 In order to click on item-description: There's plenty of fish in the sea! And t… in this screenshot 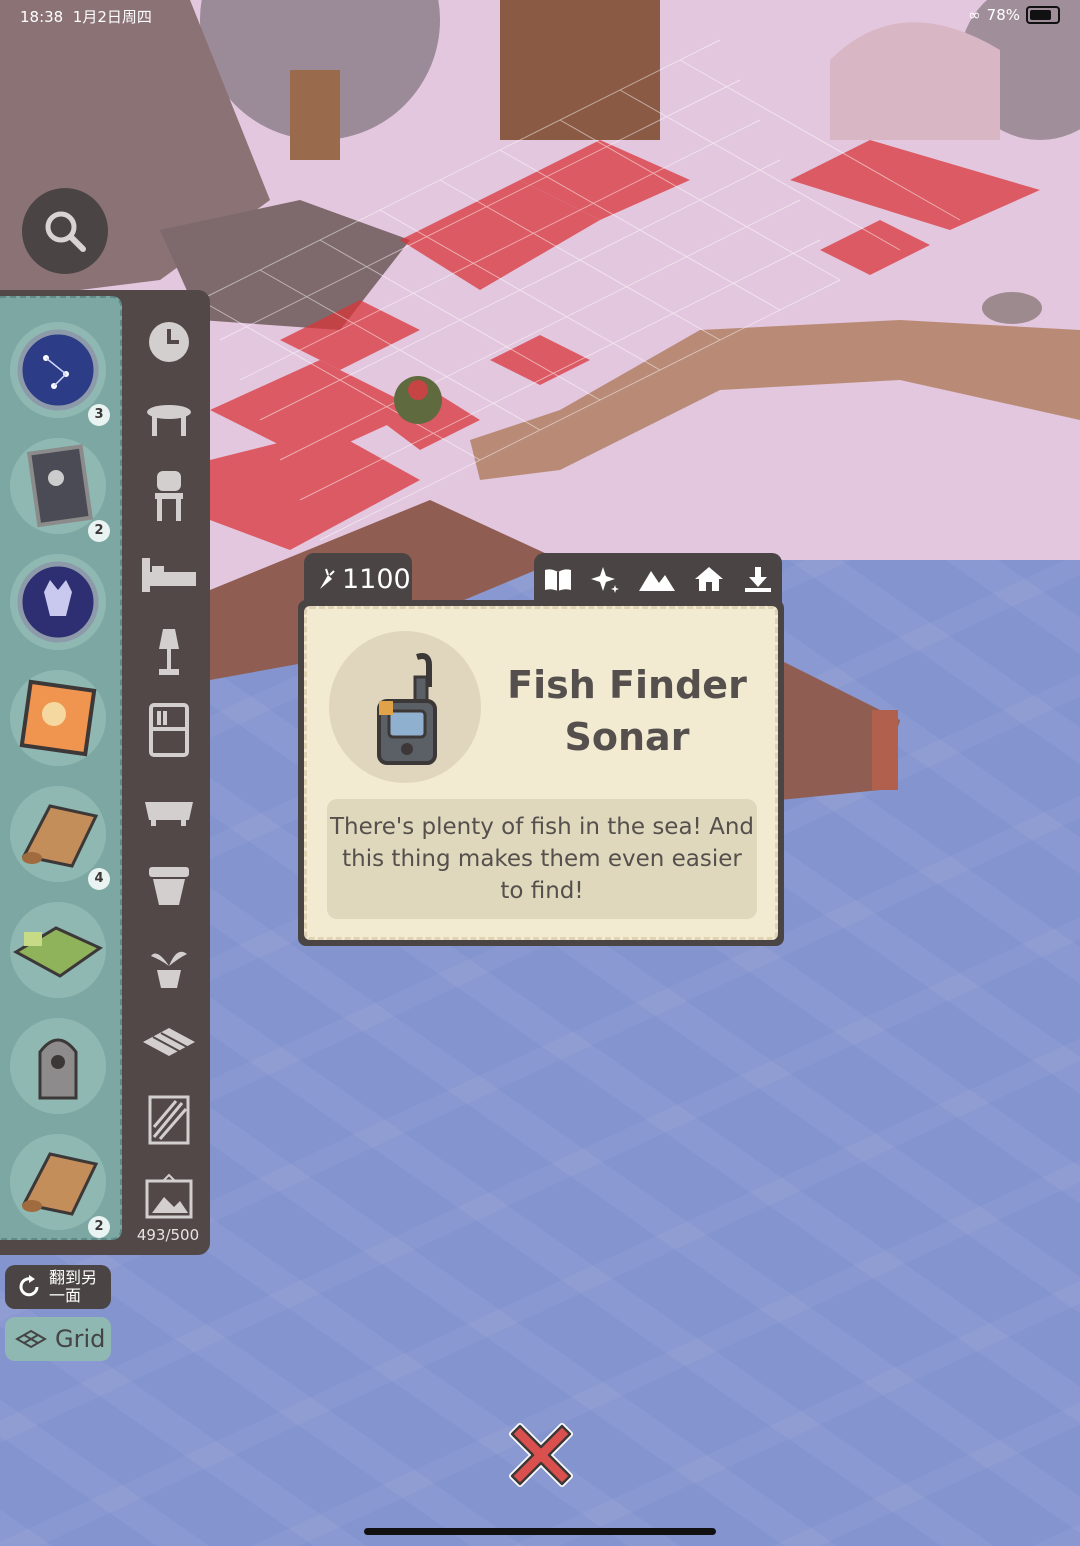, I will do `click(542, 859)`.